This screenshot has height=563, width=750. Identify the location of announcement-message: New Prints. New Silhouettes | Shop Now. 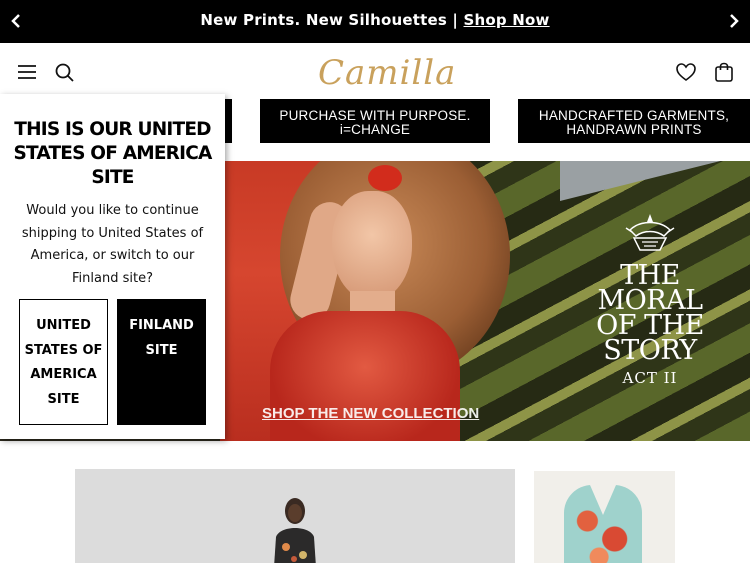
(375, 20).